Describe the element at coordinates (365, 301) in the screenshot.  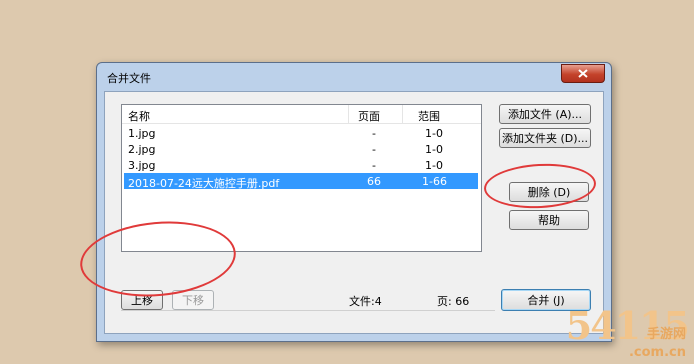
I see `file-count: 文件:4` at that location.